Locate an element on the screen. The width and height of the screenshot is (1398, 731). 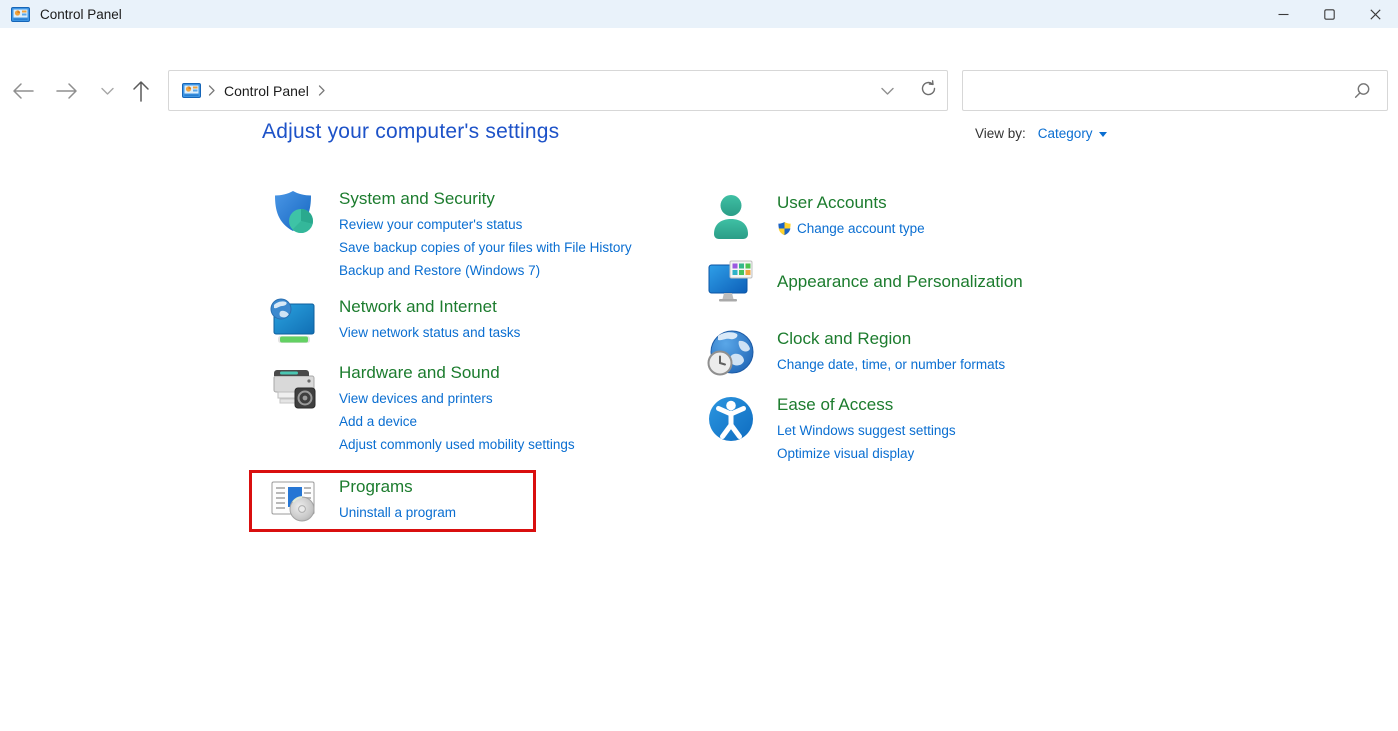
search-box is located at coordinates (1175, 90).